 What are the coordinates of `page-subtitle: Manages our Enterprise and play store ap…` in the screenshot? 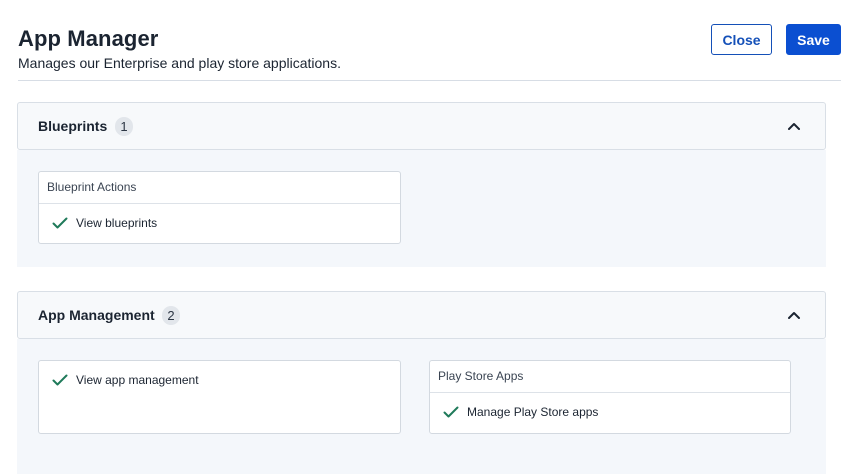 It's located at (179, 63).